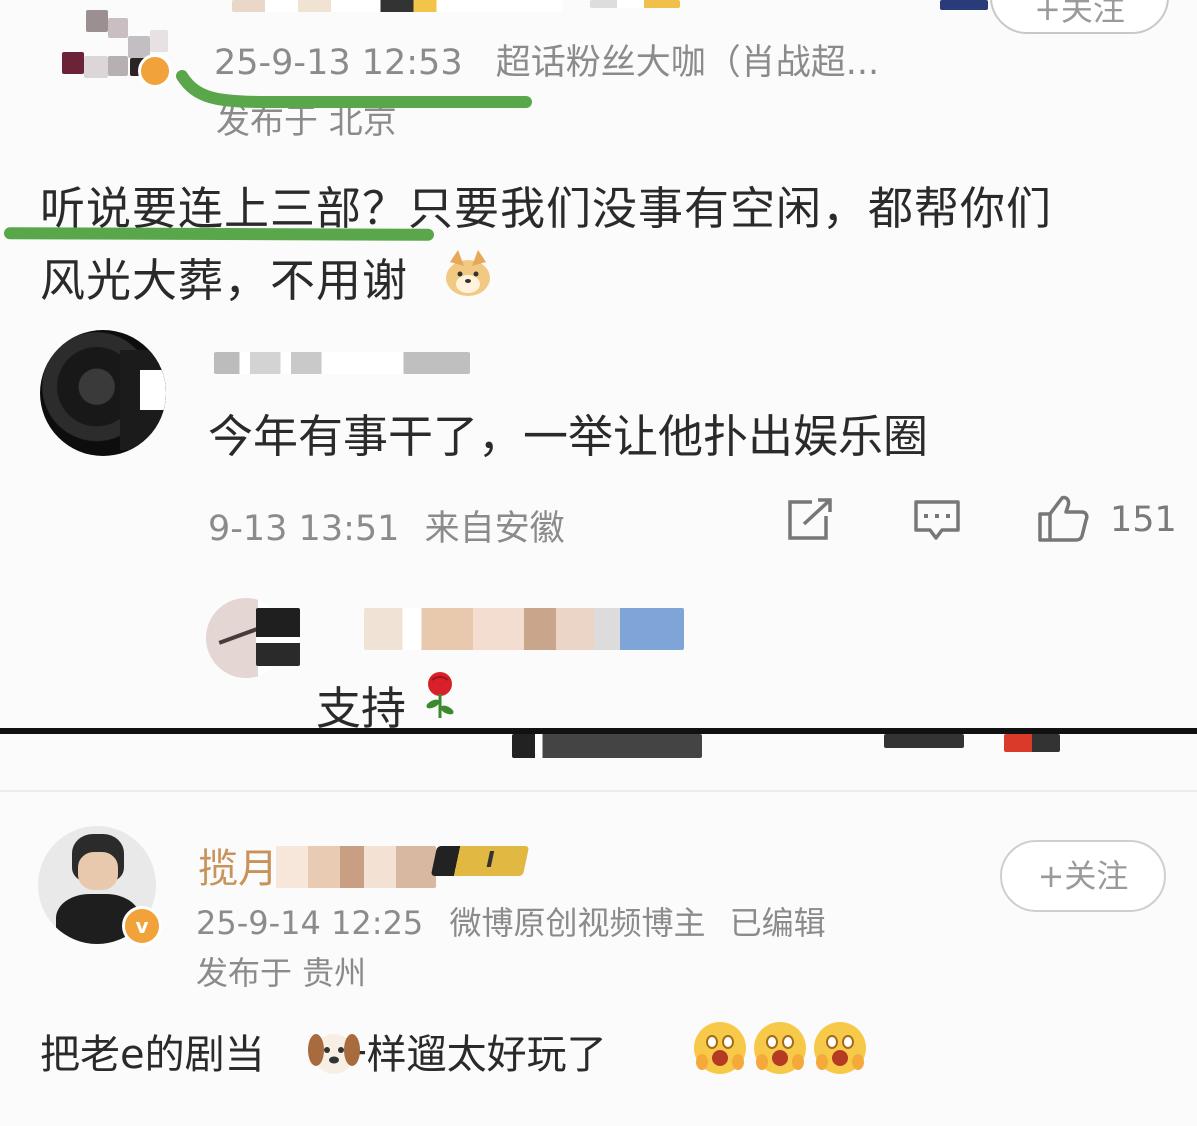 The height and width of the screenshot is (1126, 1197). I want to click on blurred-avatar-strip, so click(278, 637).